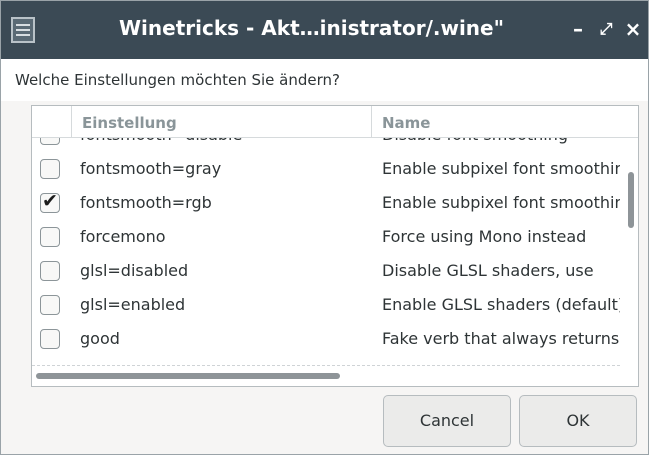  What do you see at coordinates (501, 141) in the screenshot?
I see `row-name: Disable font smoothing` at bounding box center [501, 141].